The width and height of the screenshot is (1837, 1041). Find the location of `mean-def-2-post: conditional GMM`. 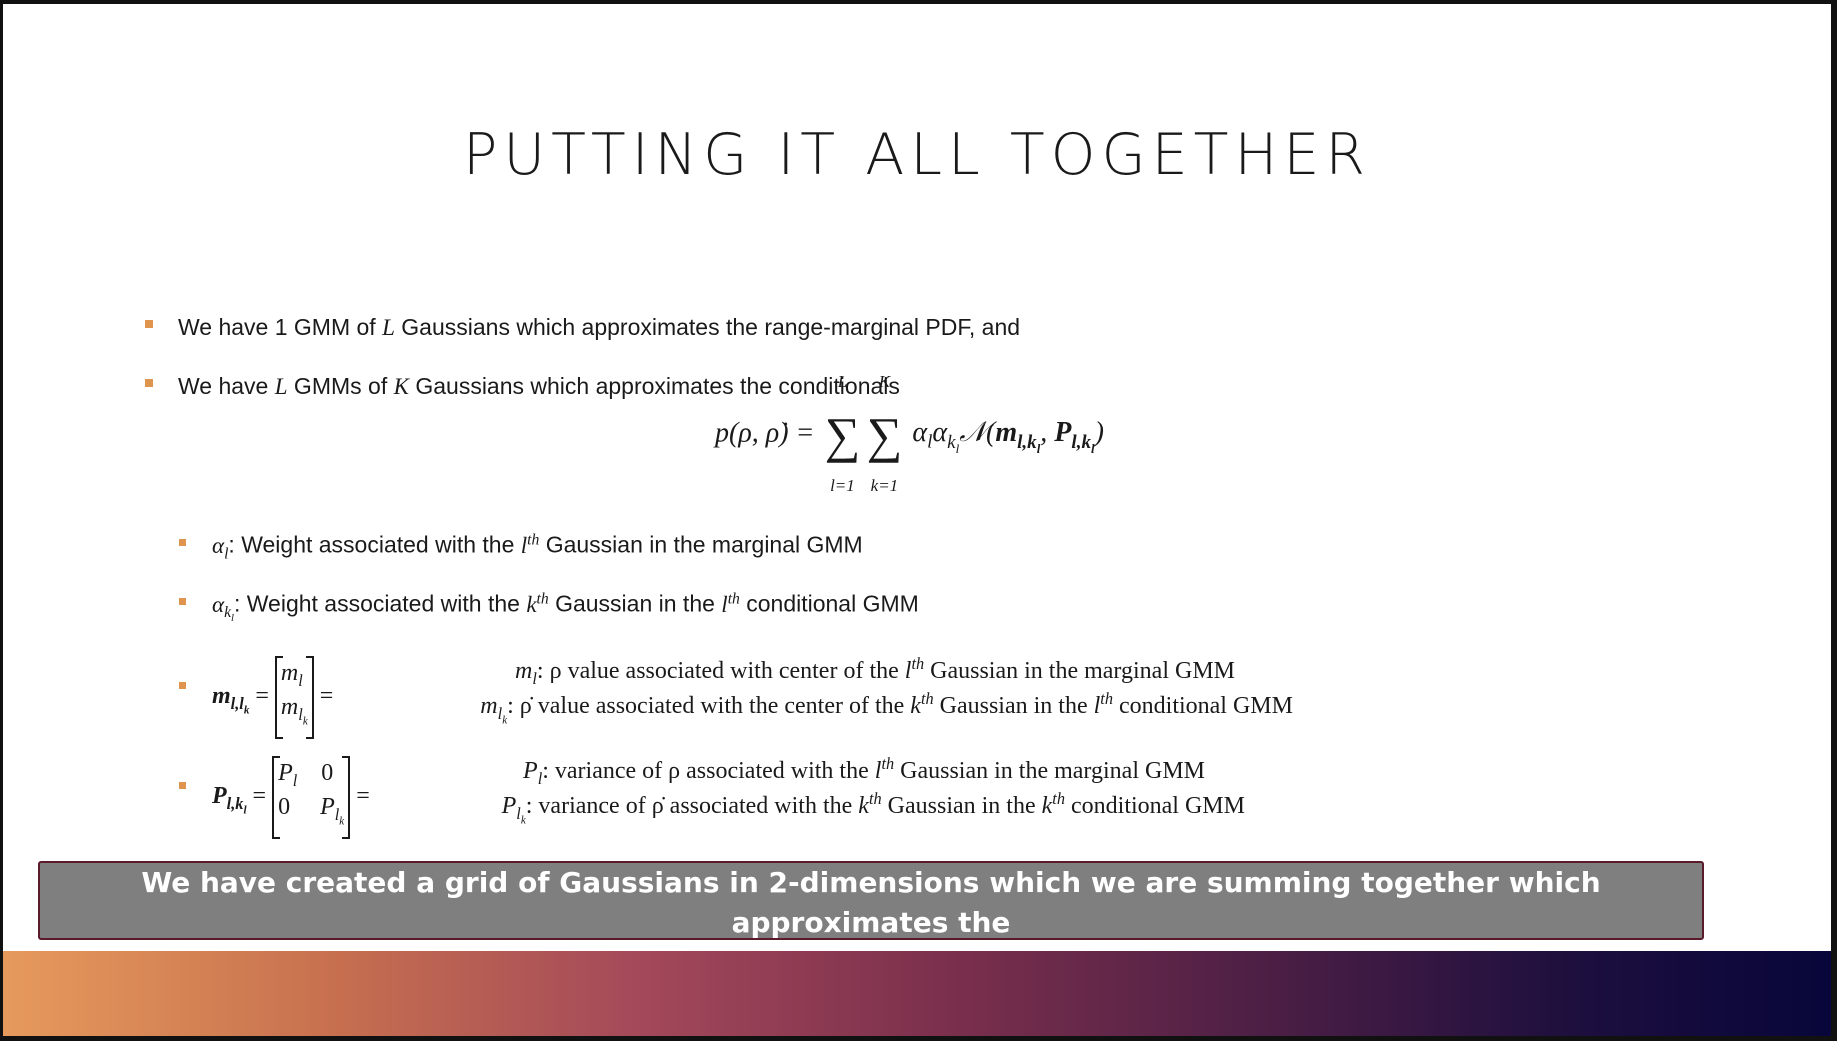

mean-def-2-post: conditional GMM is located at coordinates (1203, 705).